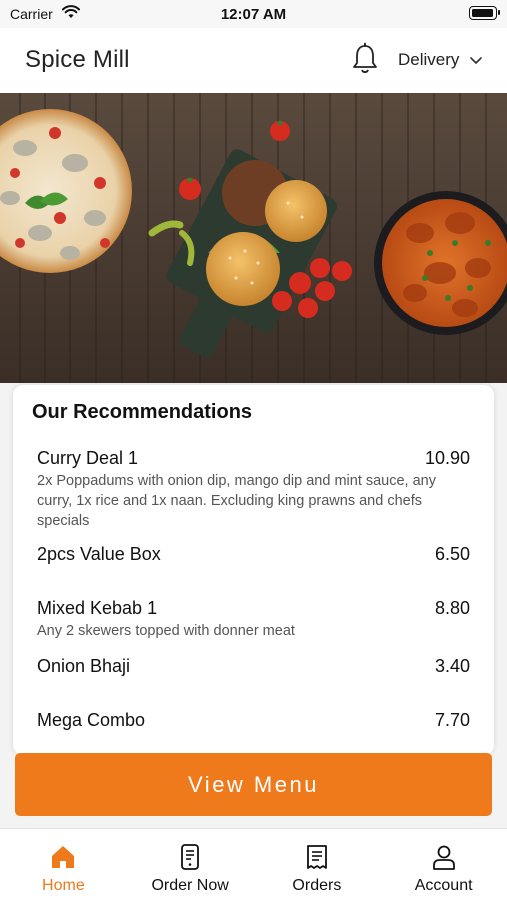 Image resolution: width=507 pixels, height=900 pixels. I want to click on menu-item-price: 3.40, so click(452, 666).